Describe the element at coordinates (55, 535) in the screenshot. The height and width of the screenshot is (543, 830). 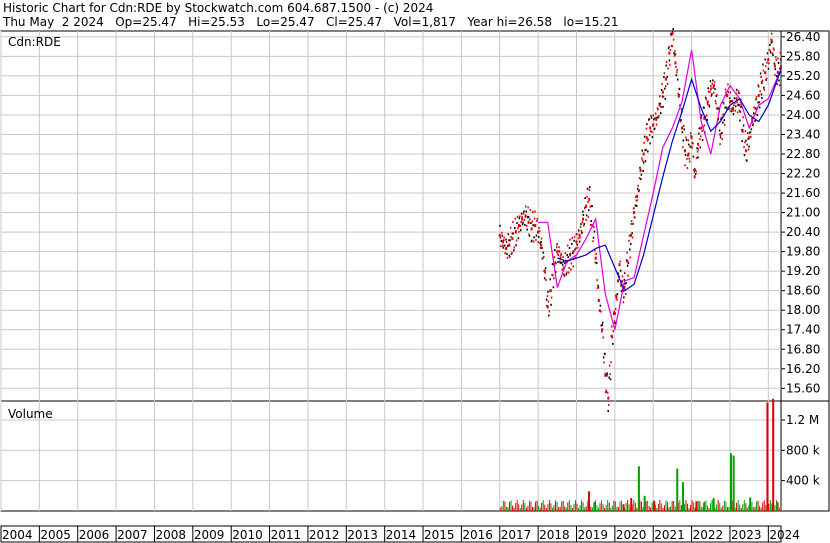
I see `year-tick-label: 2005` at that location.